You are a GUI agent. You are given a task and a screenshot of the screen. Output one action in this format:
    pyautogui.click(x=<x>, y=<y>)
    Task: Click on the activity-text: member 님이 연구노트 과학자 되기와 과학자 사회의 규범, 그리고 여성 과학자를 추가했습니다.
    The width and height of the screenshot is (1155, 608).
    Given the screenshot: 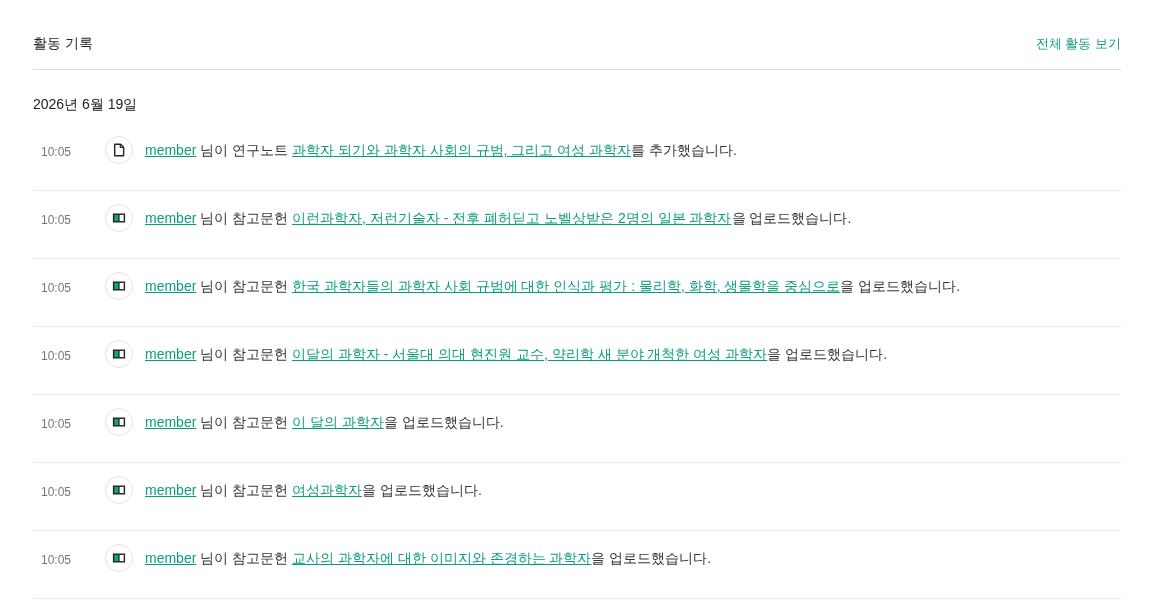 What is the action you would take?
    pyautogui.click(x=441, y=150)
    